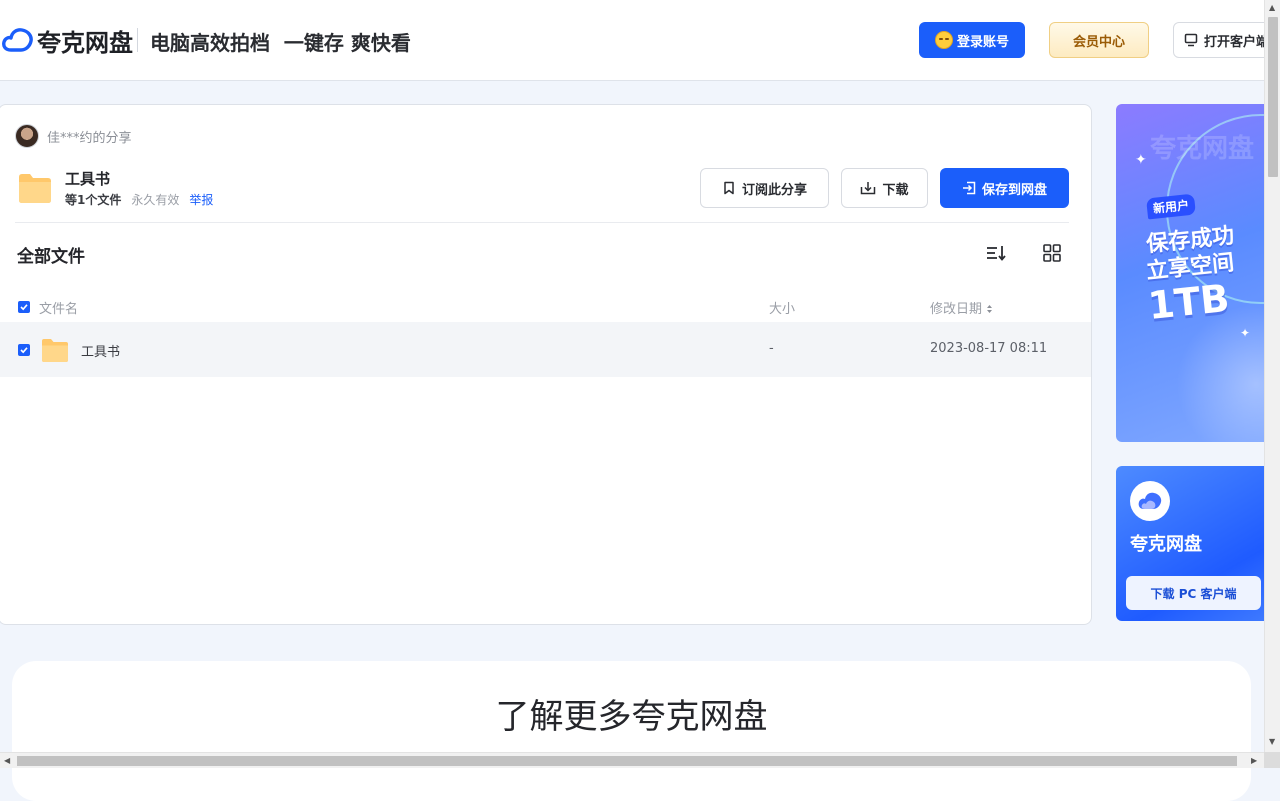  What do you see at coordinates (1191, 40) in the screenshot?
I see `monitor-icon` at bounding box center [1191, 40].